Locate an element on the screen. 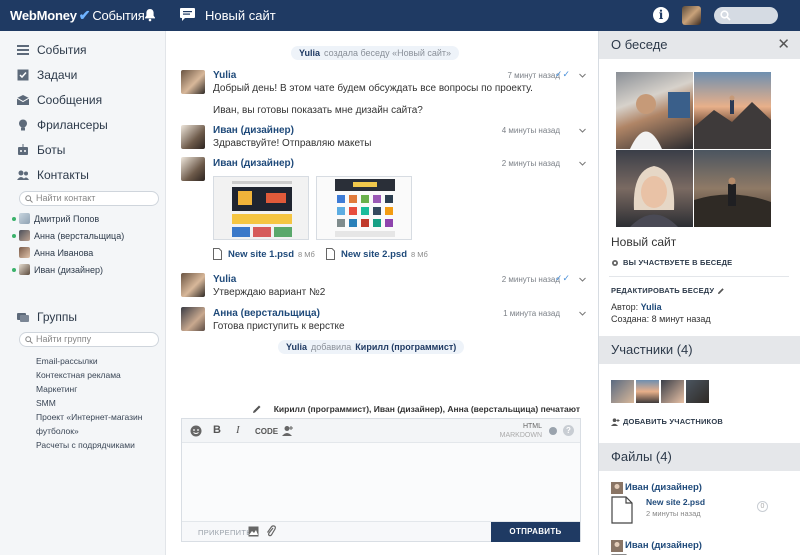  group-item: Контекстная реклама is located at coordinates (78, 375).